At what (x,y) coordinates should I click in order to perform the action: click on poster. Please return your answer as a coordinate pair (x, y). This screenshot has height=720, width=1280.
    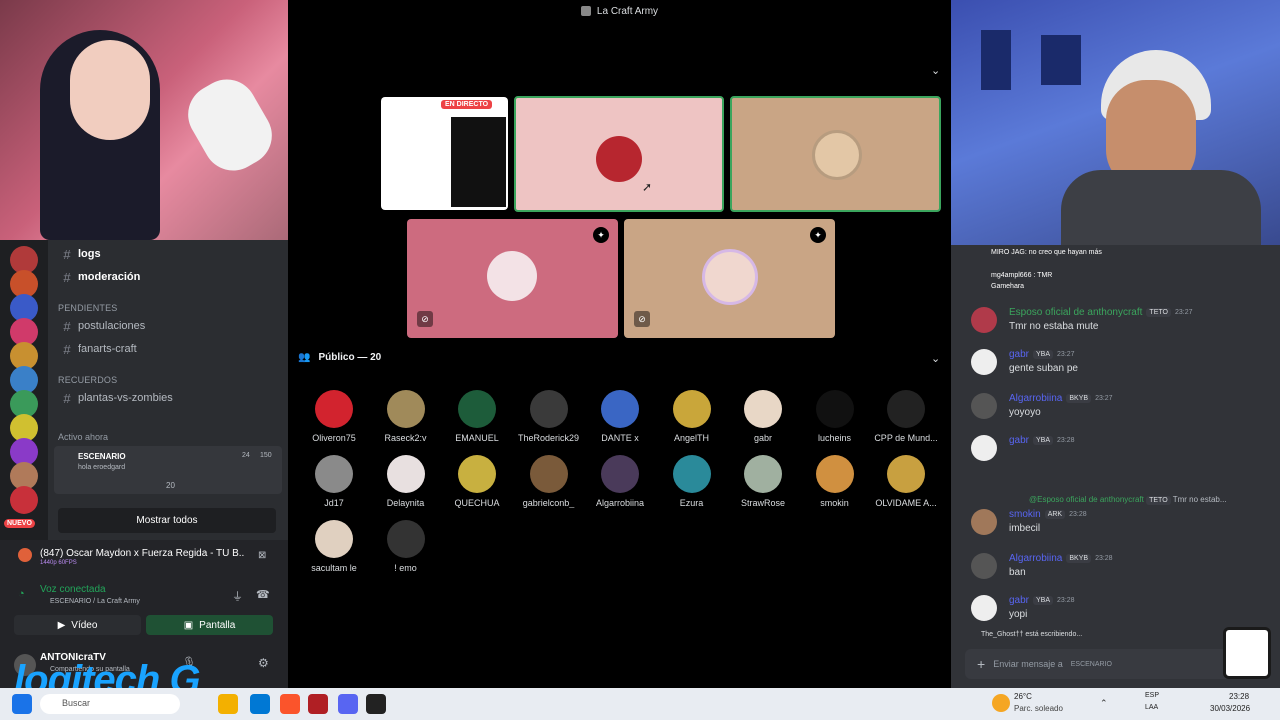
    Looking at the image, I should click on (1061, 60).